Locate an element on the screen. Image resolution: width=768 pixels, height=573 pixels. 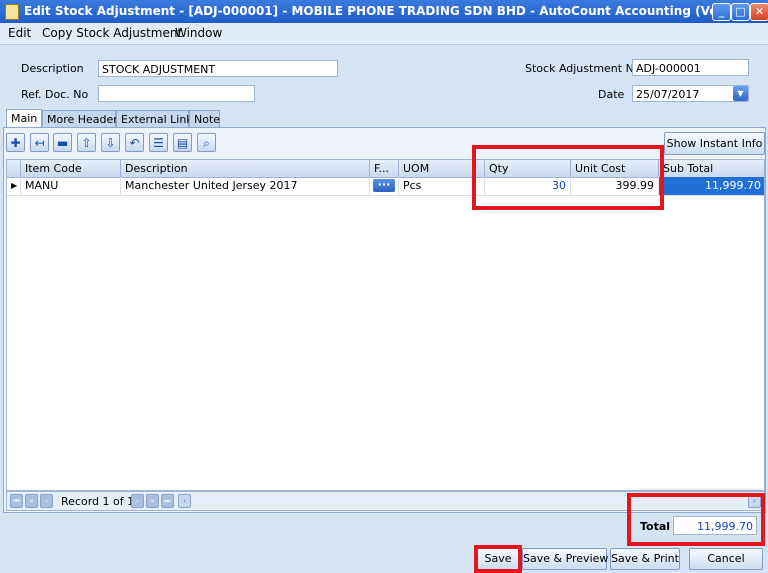
calendar-dropdown-icon: ▼ is located at coordinates (740, 93).